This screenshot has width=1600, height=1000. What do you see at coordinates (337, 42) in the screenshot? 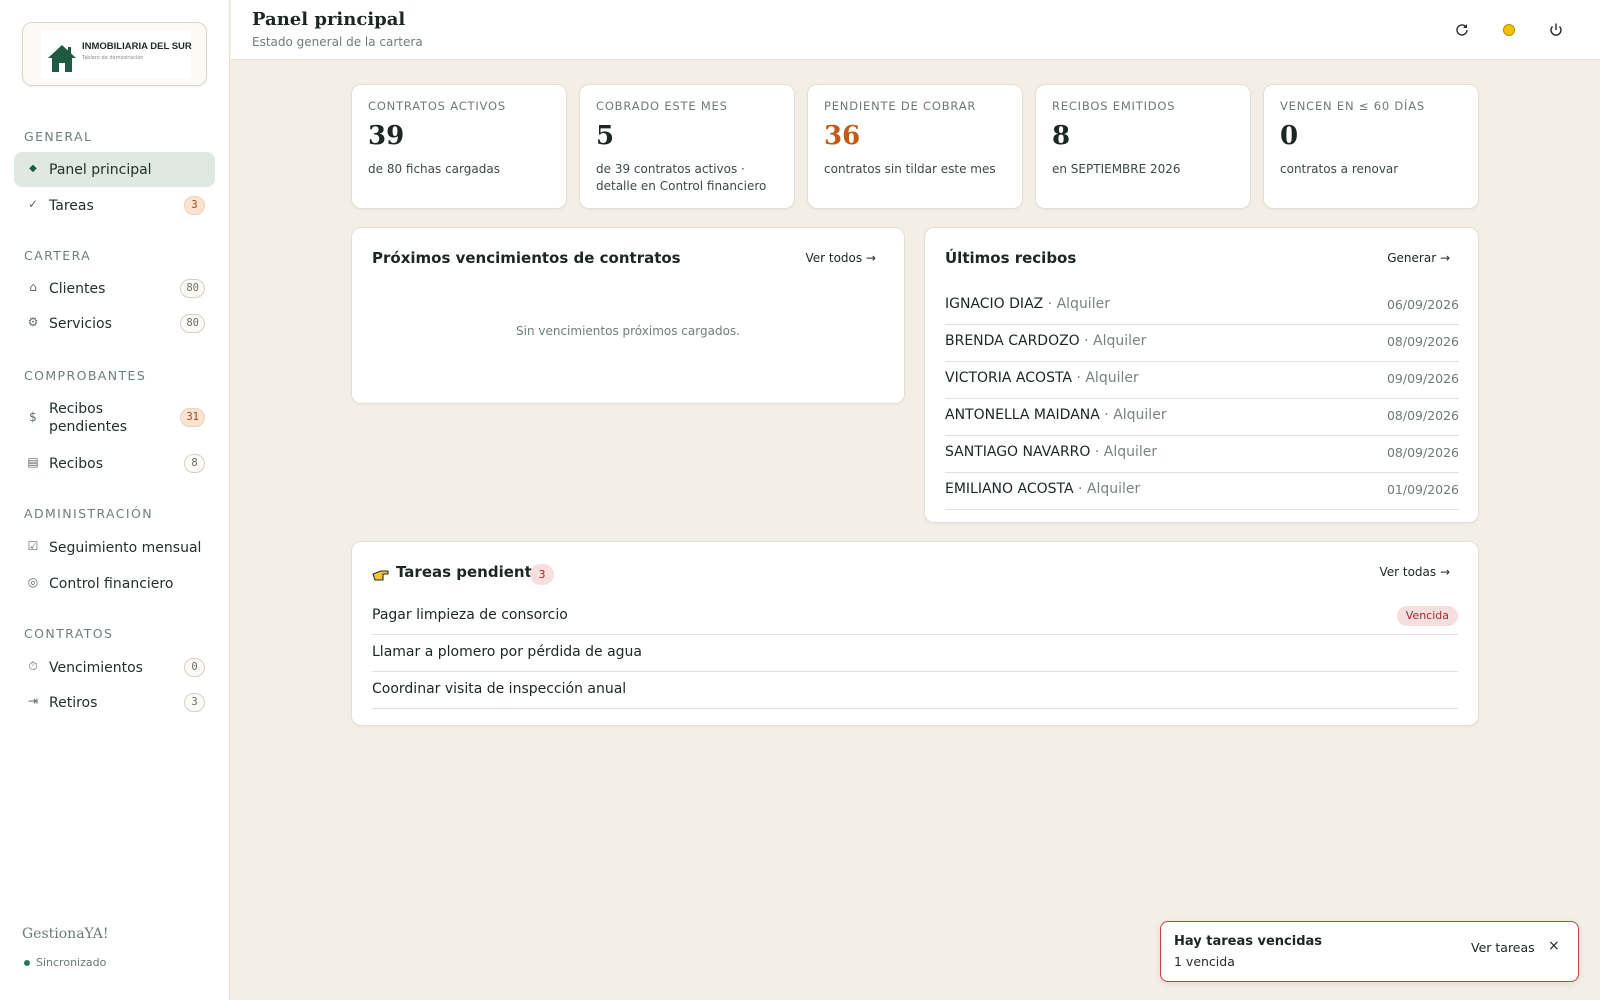
I see `page-subtitle: Estado general de la cartera` at bounding box center [337, 42].